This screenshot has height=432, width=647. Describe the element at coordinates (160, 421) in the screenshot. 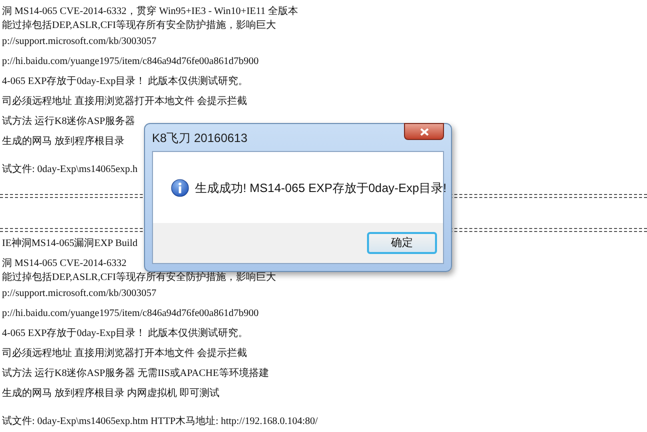

I see `document-line: 试文件: 0day-Exp\ms14065exp.htm HTTP木马地址: http://192.168.0.104:80/` at that location.